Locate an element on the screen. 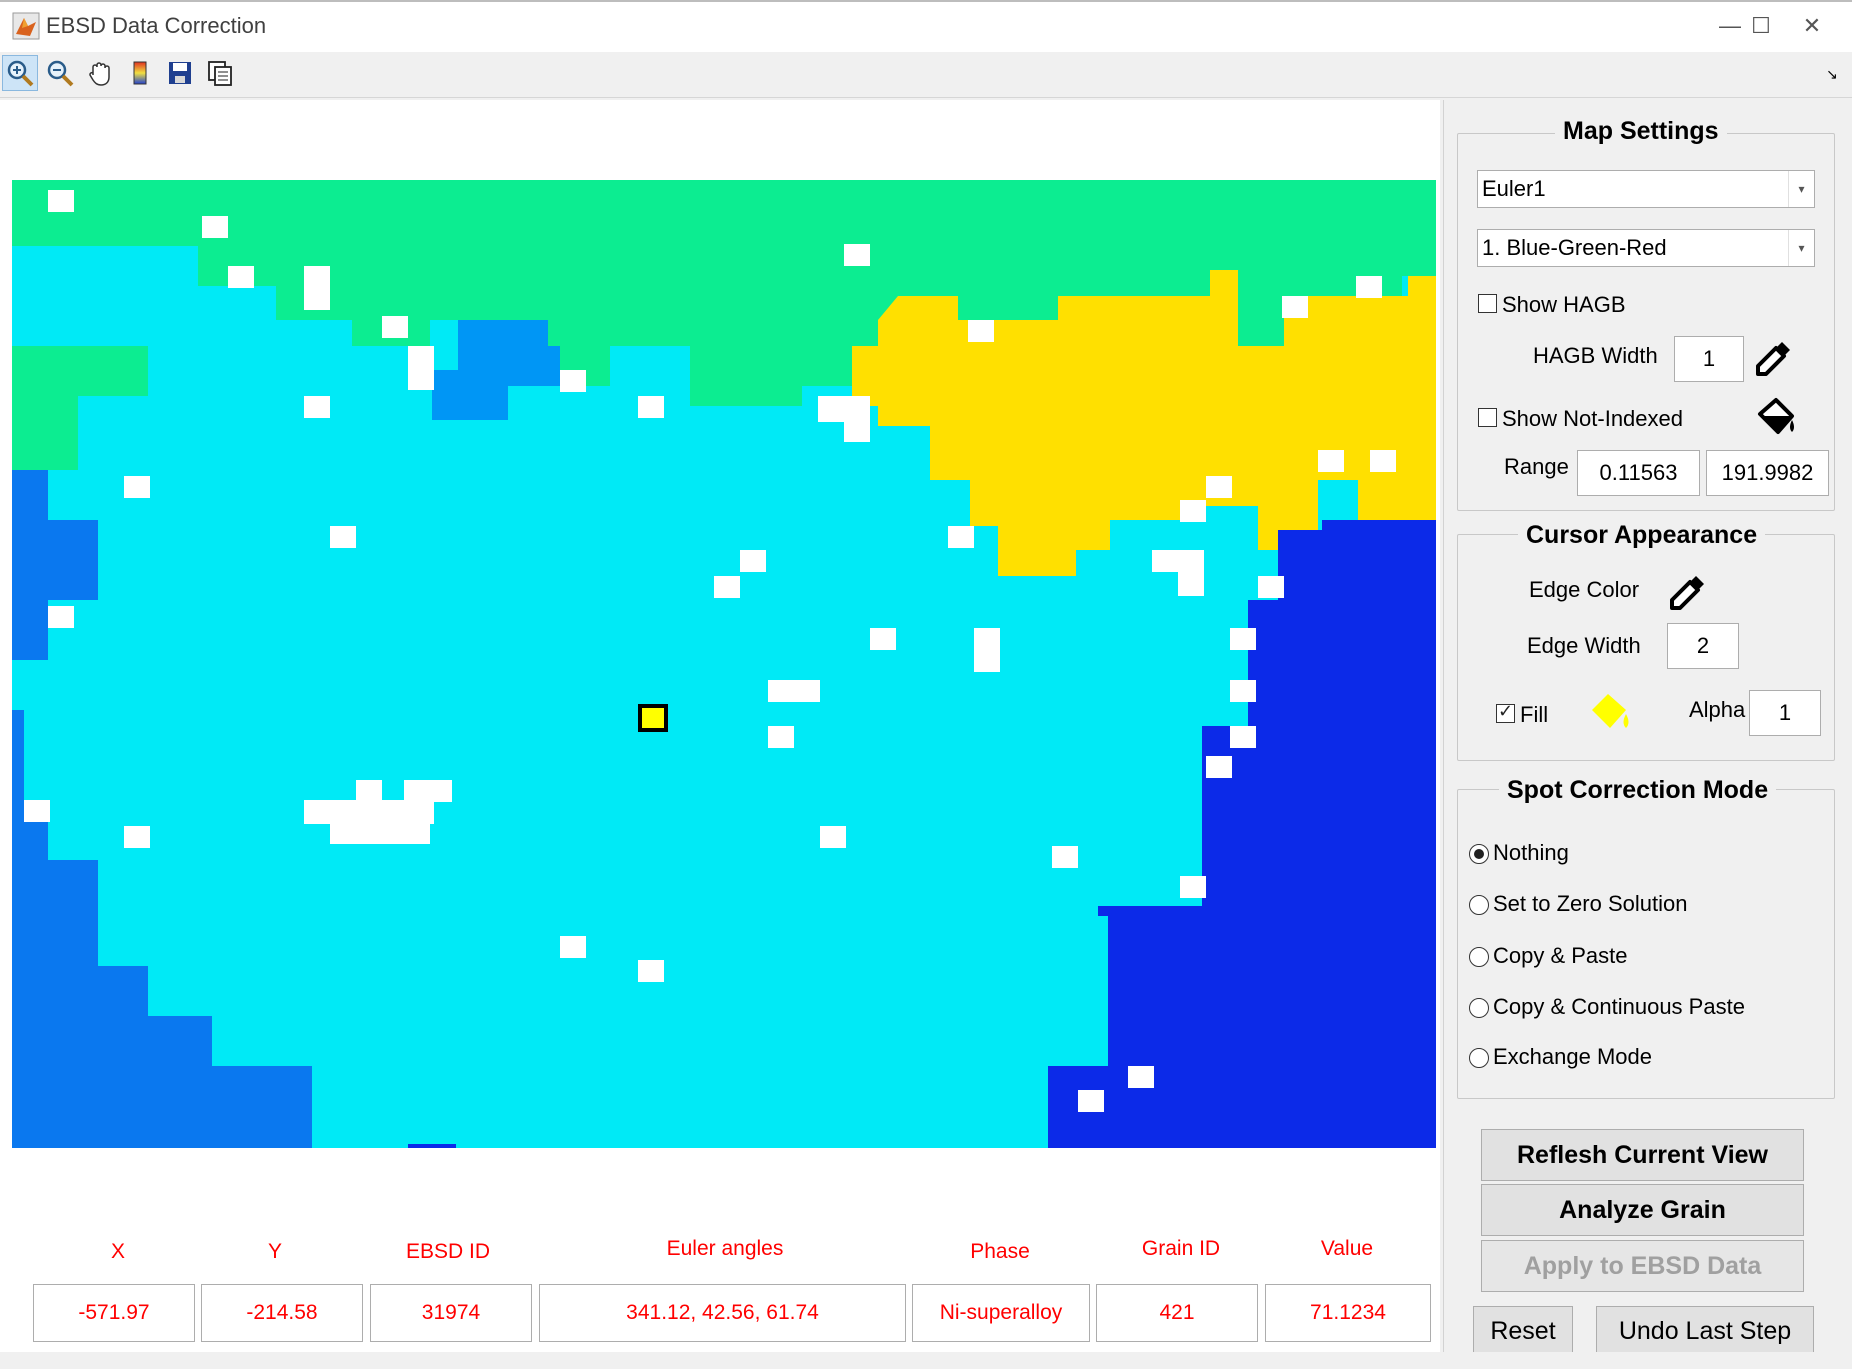  colorbar-icon is located at coordinates (140, 73).